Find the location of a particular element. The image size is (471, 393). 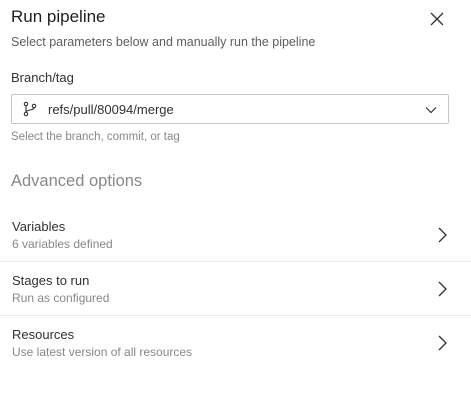

branch-tag-value: refs/pull/80094/merge is located at coordinates (111, 109).